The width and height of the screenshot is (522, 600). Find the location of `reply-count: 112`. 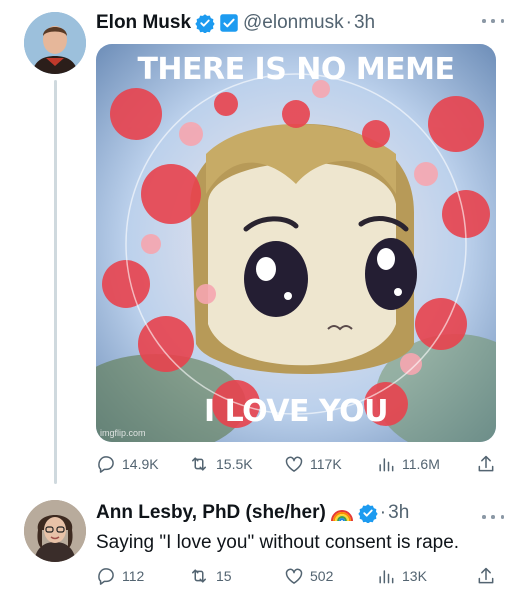

reply-count: 112 is located at coordinates (133, 576).